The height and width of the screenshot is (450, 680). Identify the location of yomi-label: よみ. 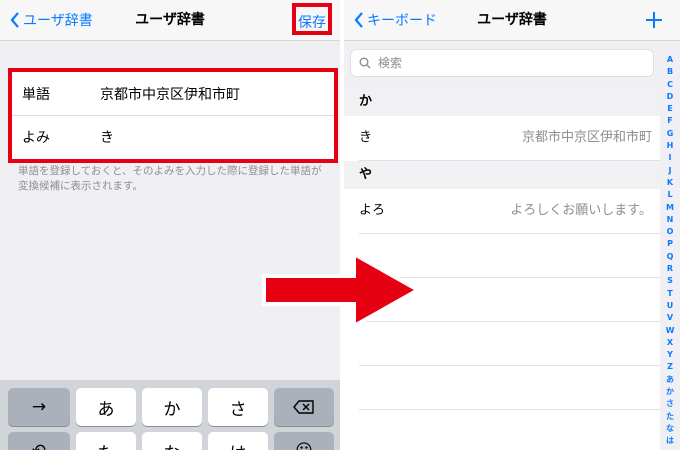
(36, 138).